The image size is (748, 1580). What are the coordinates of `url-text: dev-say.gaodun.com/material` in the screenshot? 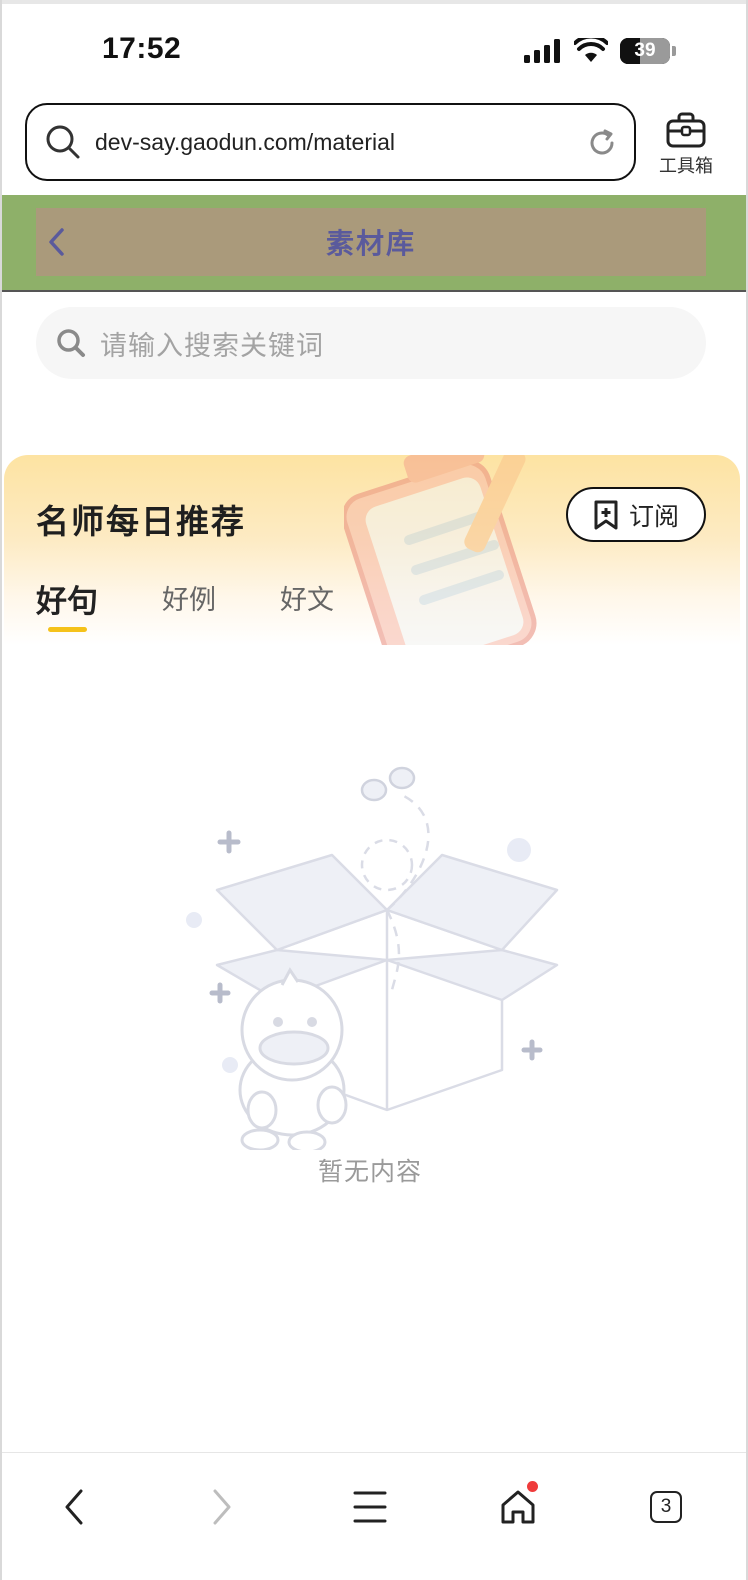 It's located at (245, 142).